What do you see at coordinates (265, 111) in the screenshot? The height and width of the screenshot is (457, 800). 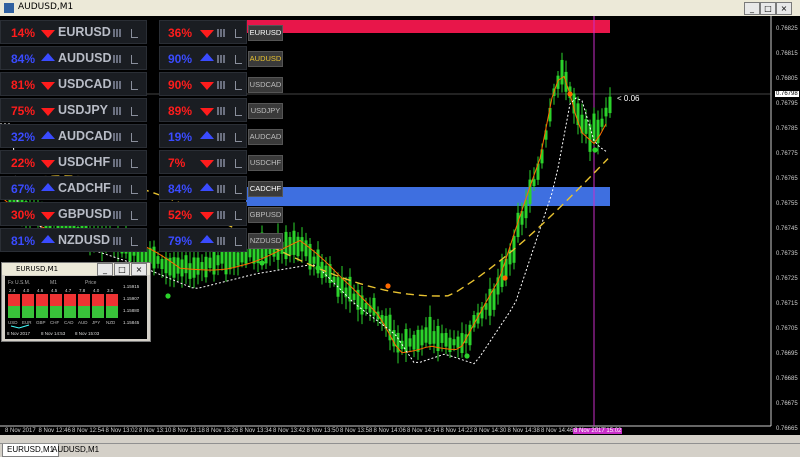 I see `pair-tag: USDJPY` at bounding box center [265, 111].